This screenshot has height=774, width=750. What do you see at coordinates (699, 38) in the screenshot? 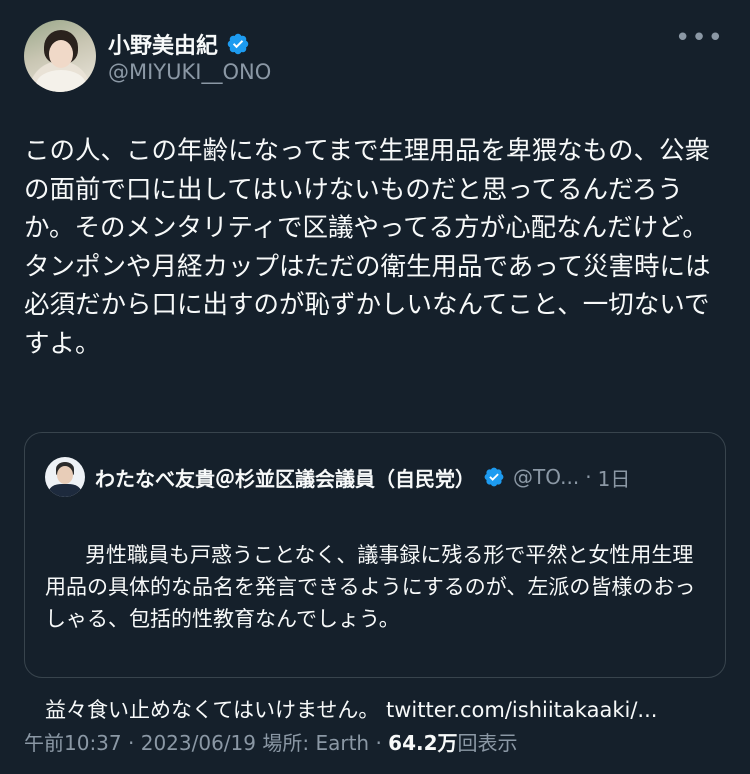
I see `more-options-button: •••` at bounding box center [699, 38].